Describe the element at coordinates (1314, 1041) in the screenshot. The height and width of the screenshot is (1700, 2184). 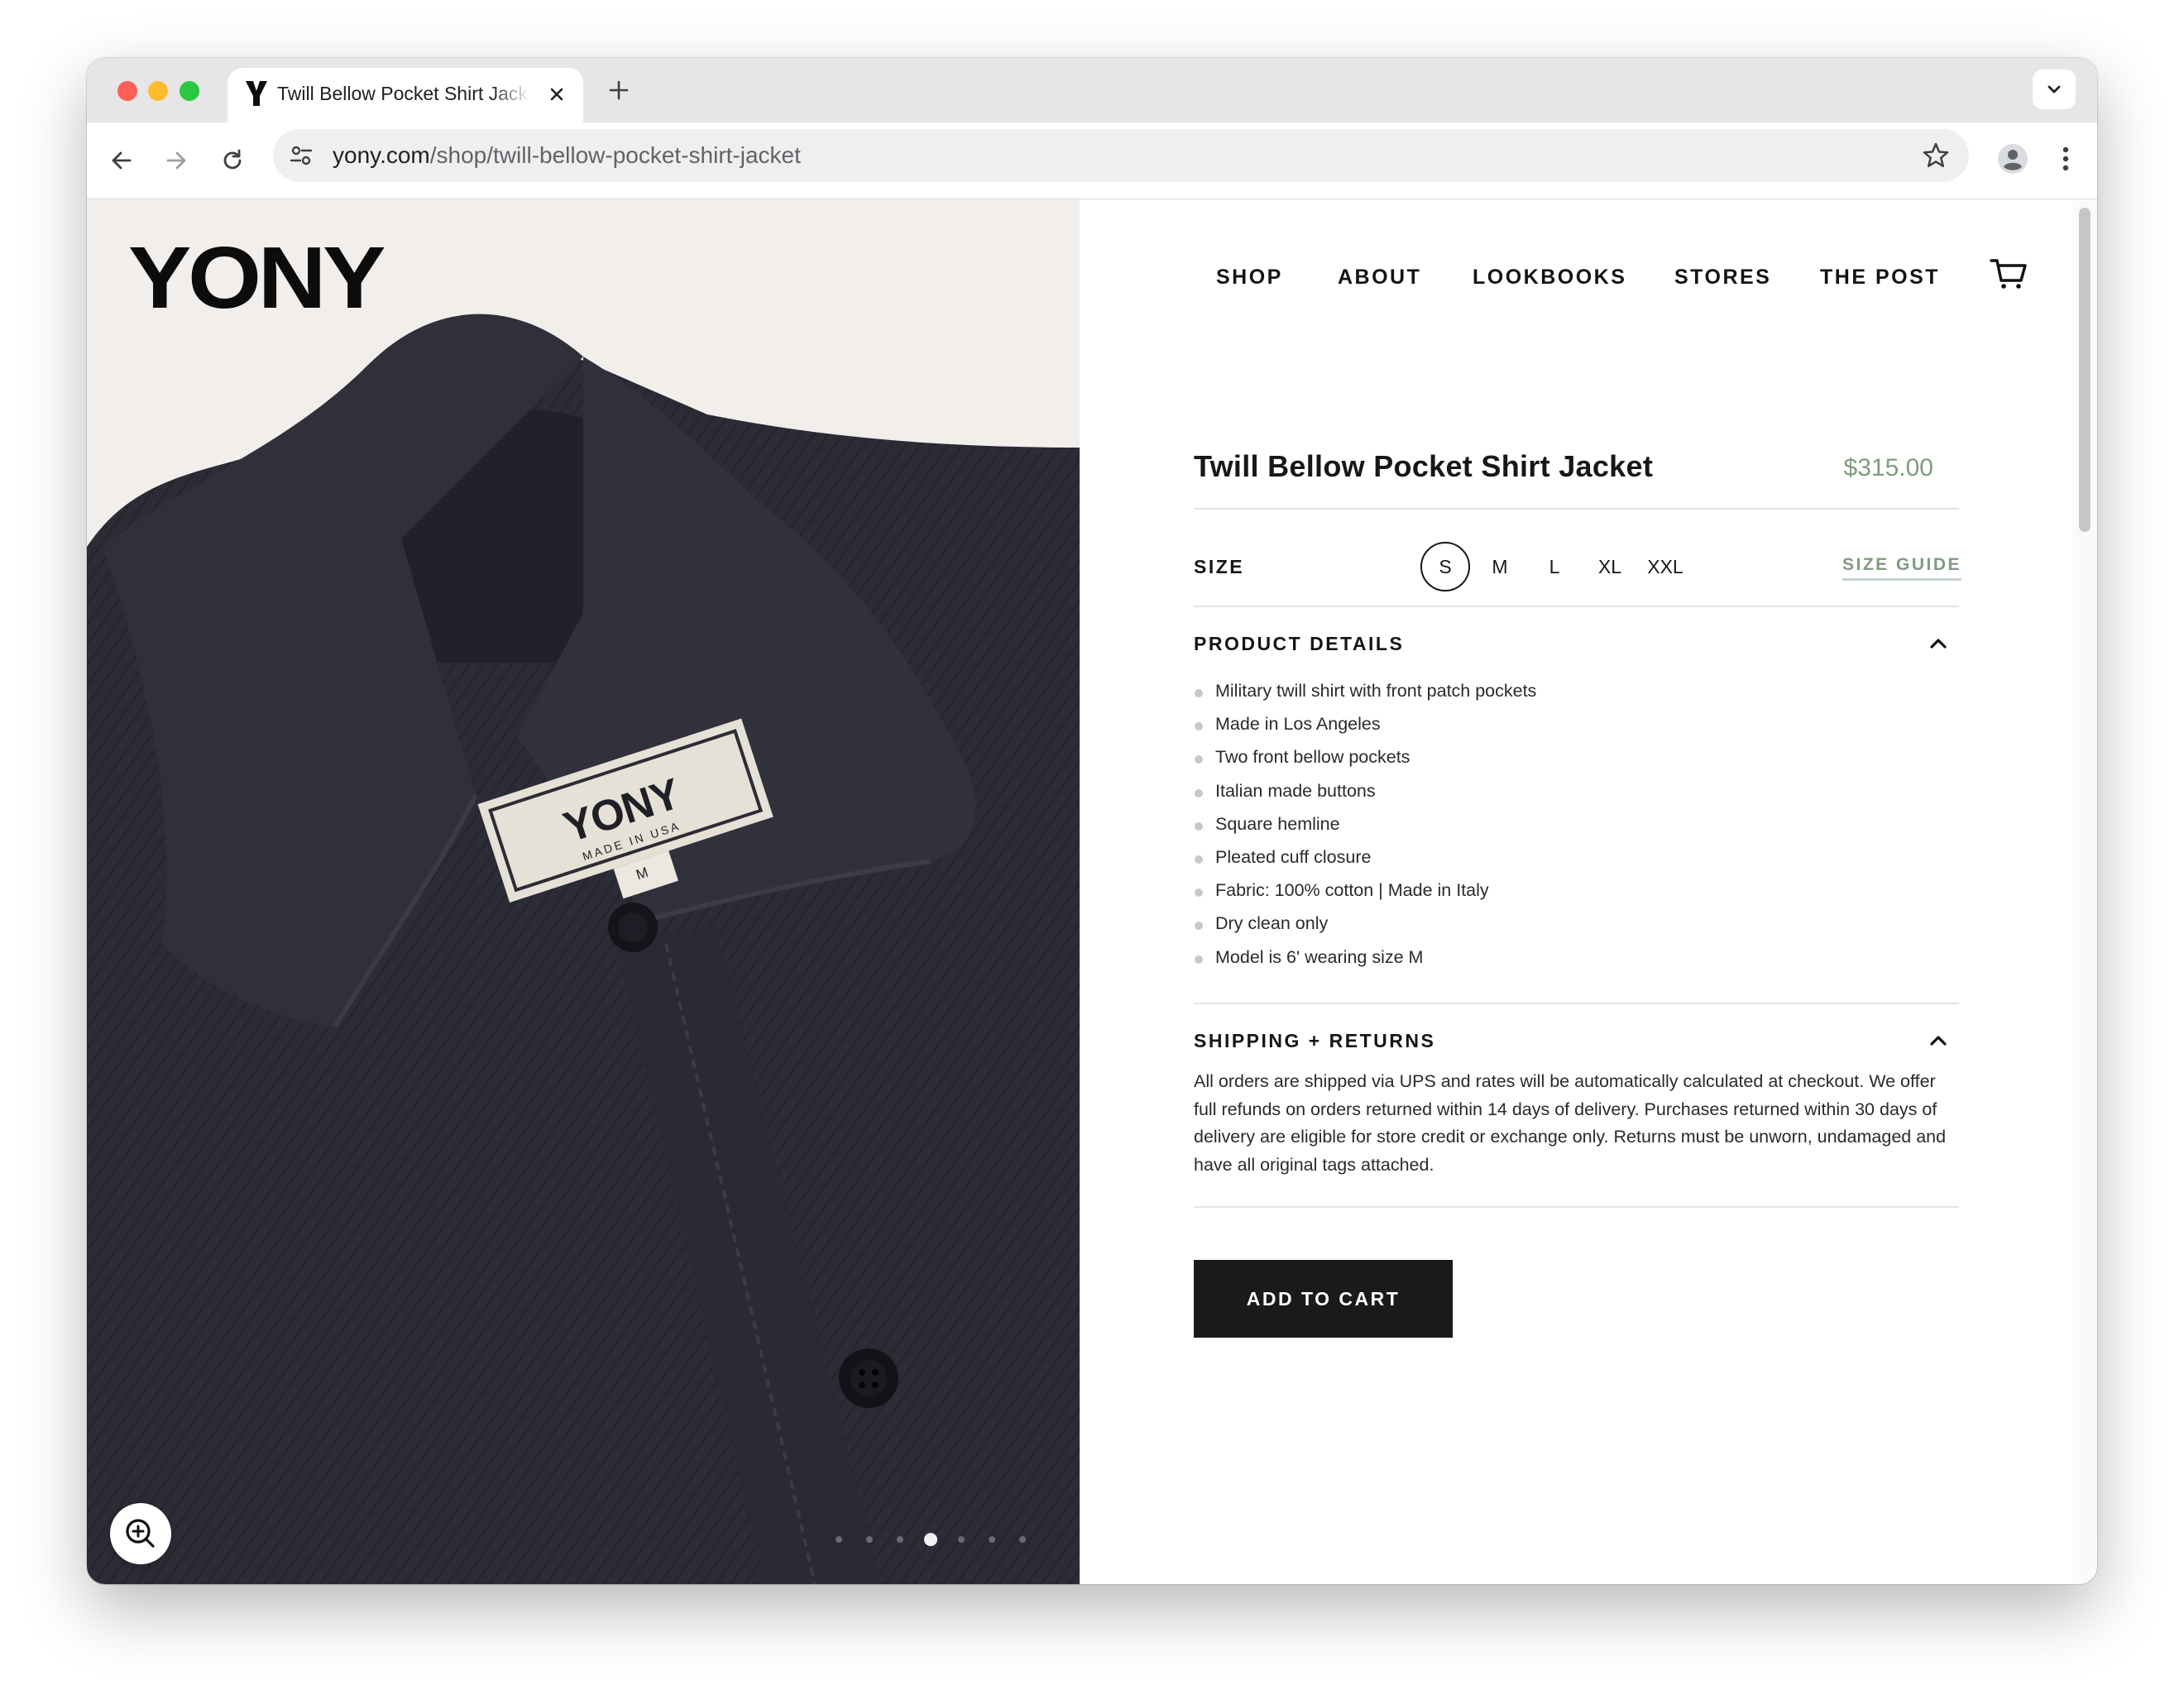
I see `shipping-returns-heading: SHIPPING + RETURNS` at that location.